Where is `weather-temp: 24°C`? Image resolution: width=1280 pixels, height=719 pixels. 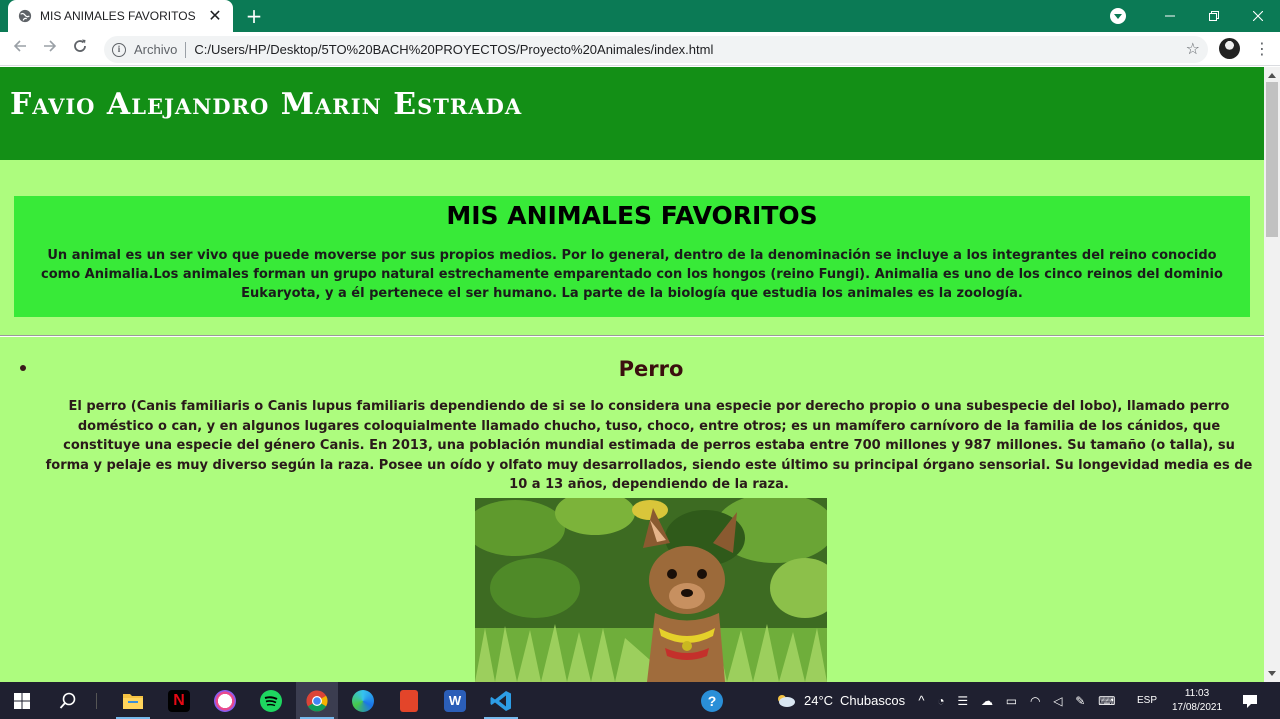
weather-temp: 24°C is located at coordinates (819, 700).